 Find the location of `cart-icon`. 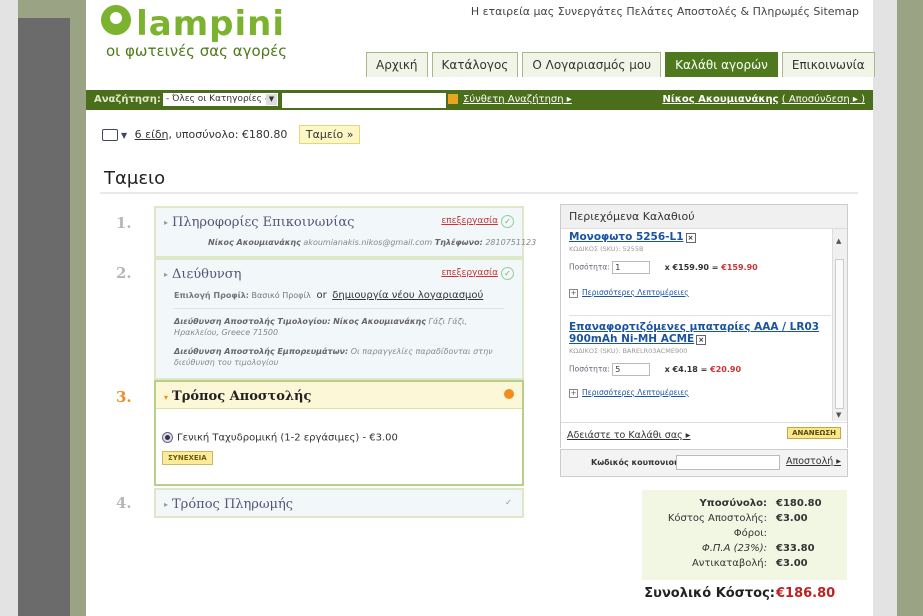

cart-icon is located at coordinates (110, 135).